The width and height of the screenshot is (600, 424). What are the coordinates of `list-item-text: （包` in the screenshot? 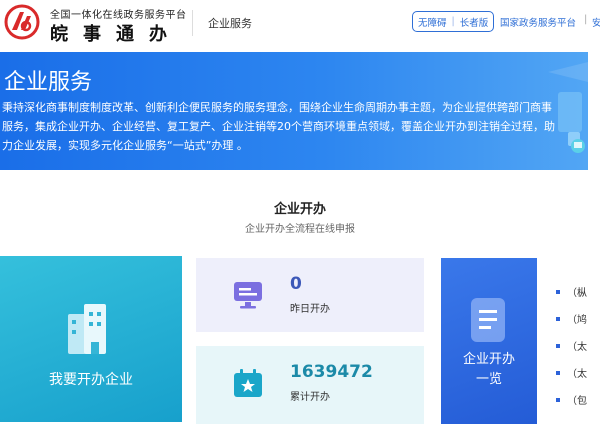 It's located at (577, 401).